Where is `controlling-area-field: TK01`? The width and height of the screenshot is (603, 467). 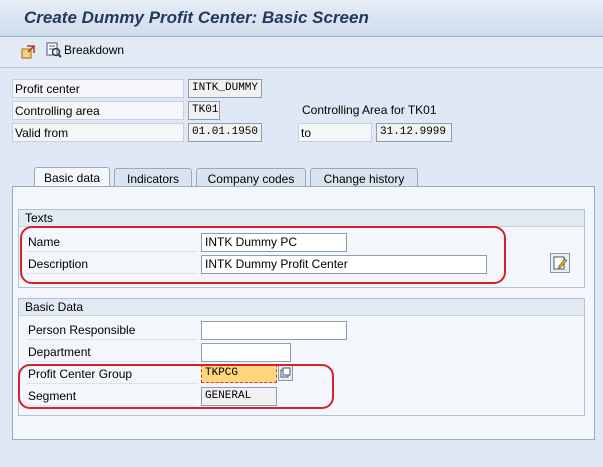 controlling-area-field: TK01 is located at coordinates (204, 110).